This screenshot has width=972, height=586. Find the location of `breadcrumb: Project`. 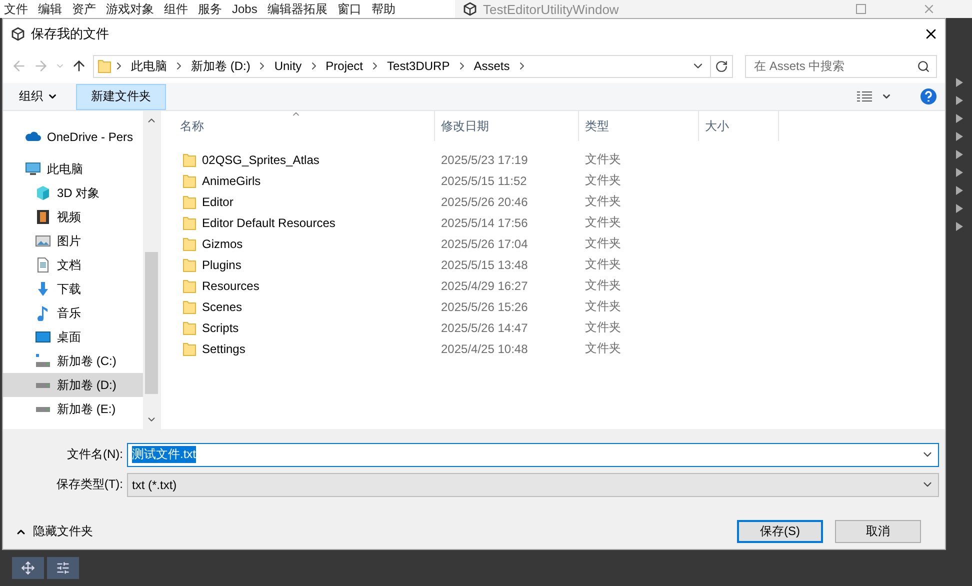

breadcrumb: Project is located at coordinates (345, 66).